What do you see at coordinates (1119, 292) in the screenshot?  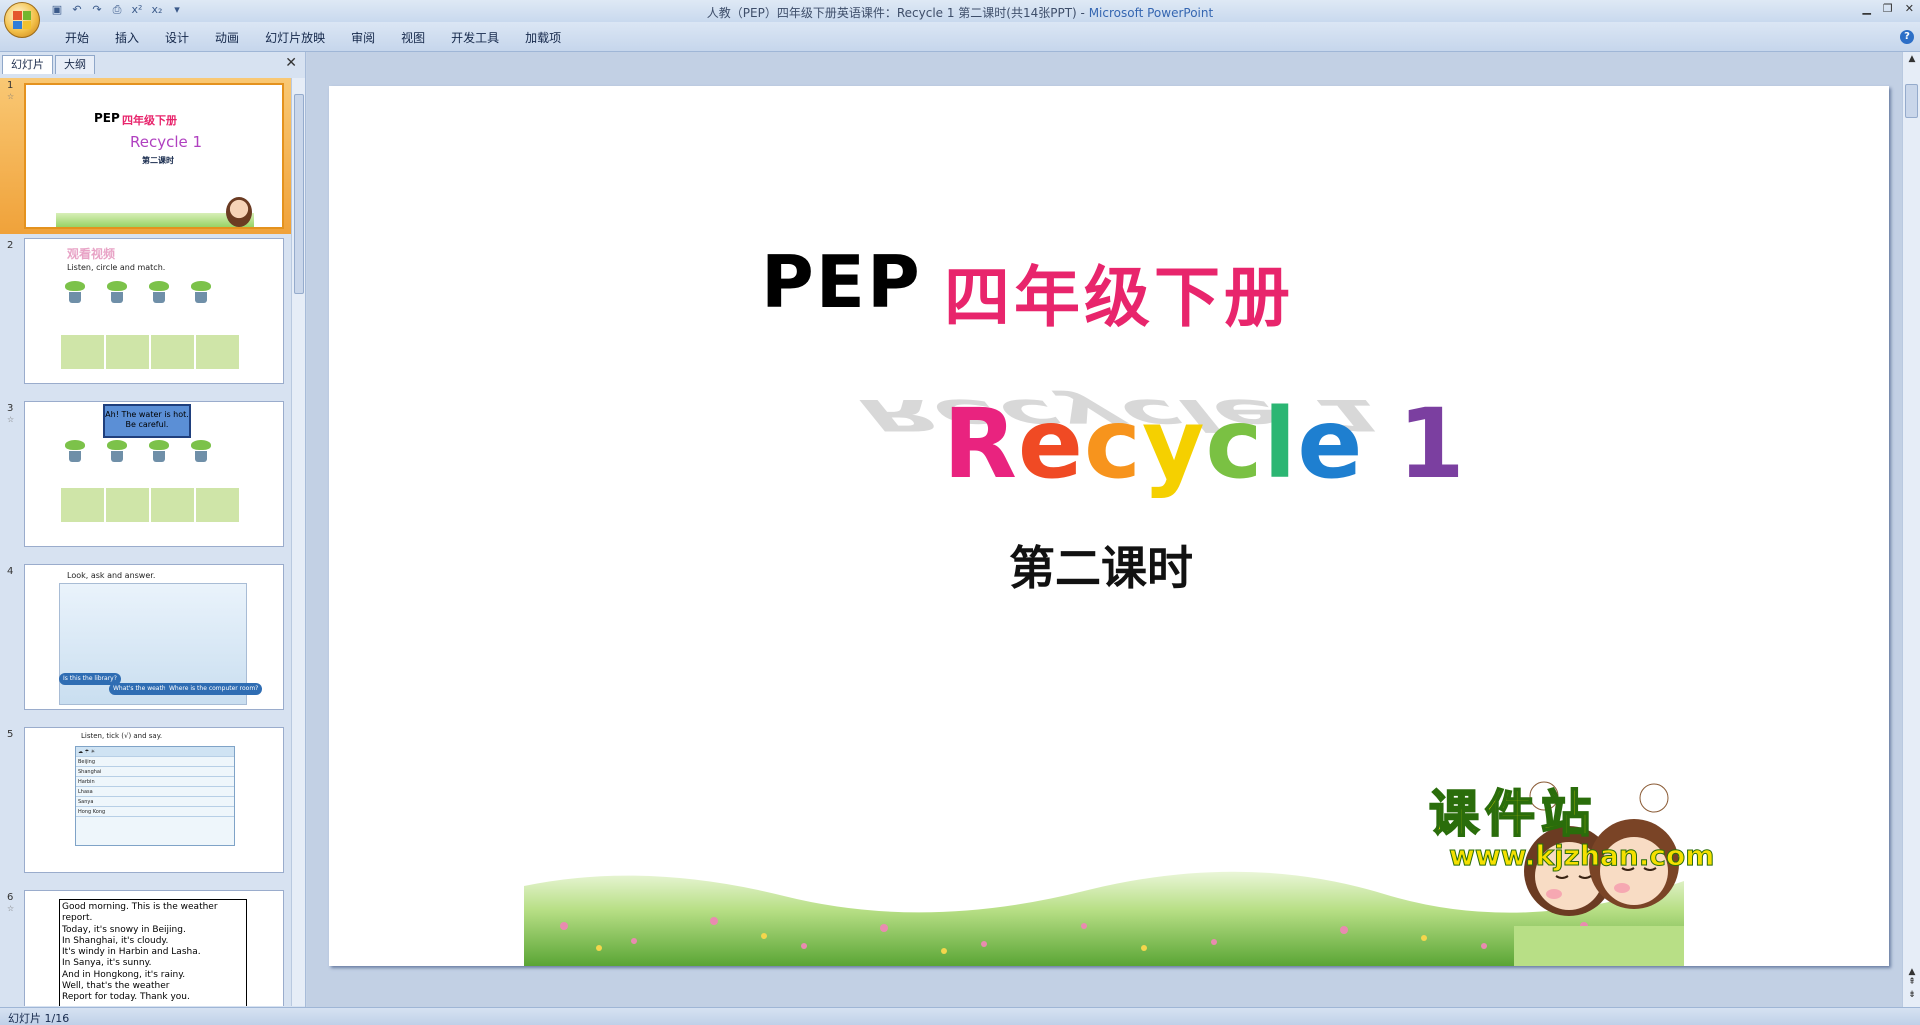 I see `slide-grade-title: 四年级下册` at bounding box center [1119, 292].